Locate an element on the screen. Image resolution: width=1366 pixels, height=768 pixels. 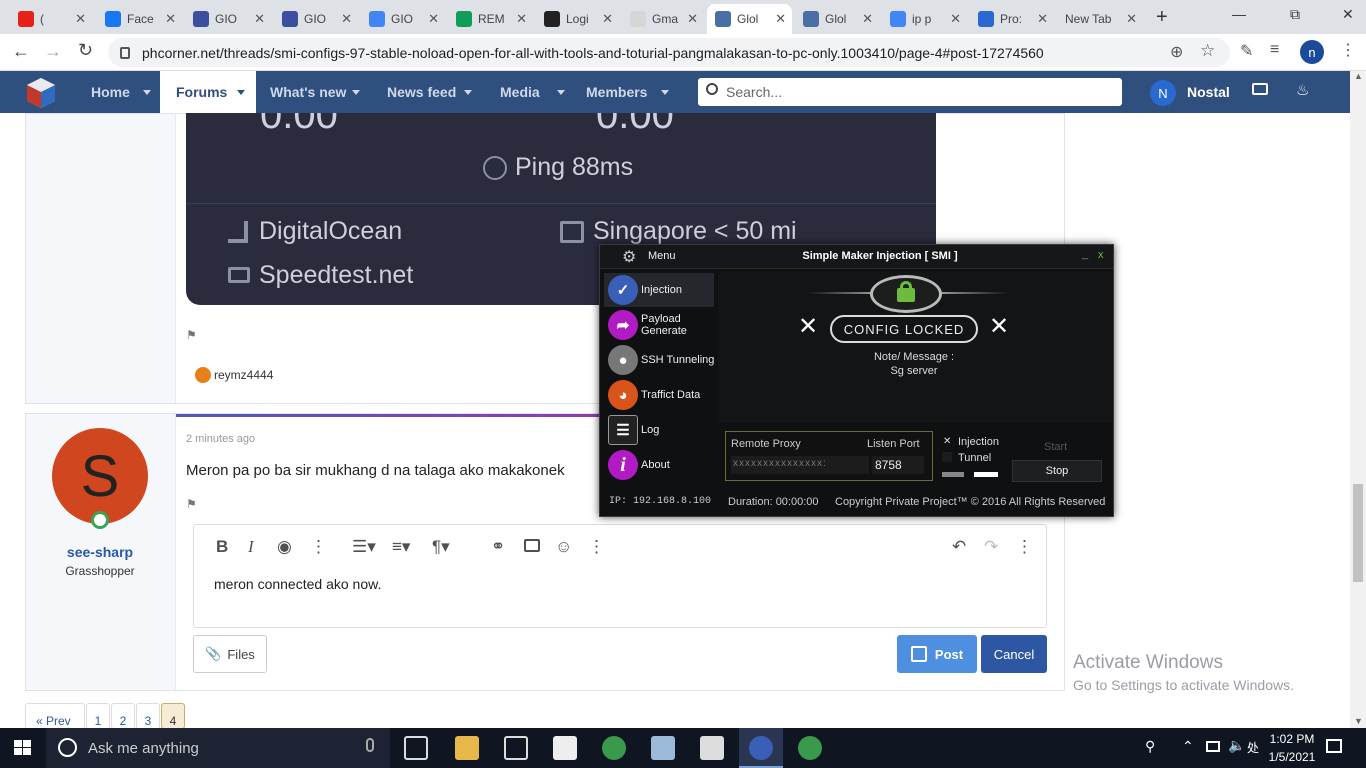
browser-tab: Gma ✕ is located at coordinates (663, 19).